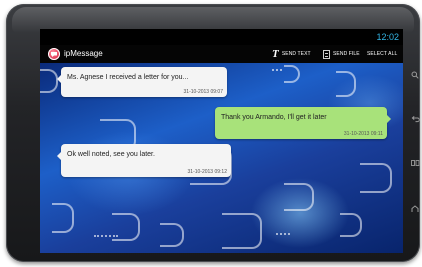  I want to click on app-title: ipMessage, so click(83, 54).